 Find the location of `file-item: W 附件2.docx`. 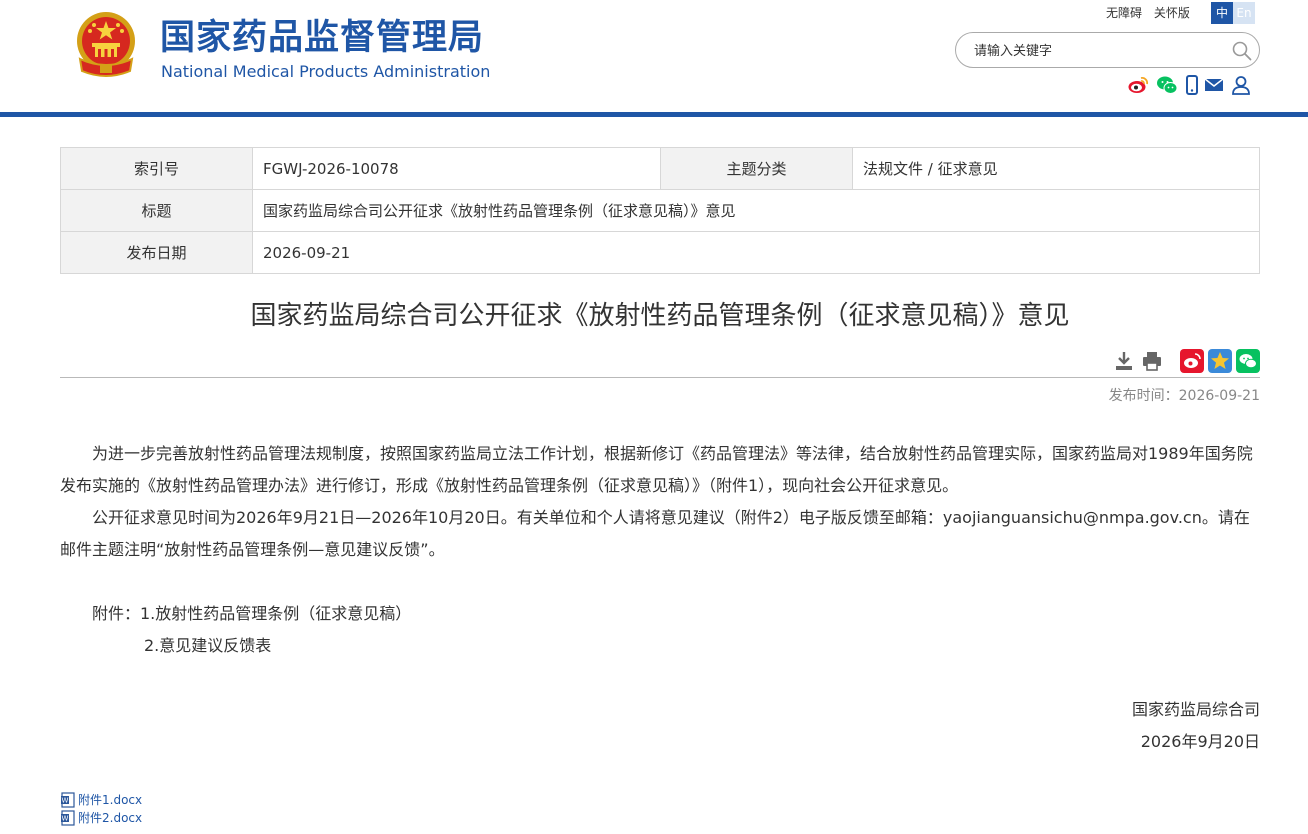

file-item: W 附件2.docx is located at coordinates (101, 818).